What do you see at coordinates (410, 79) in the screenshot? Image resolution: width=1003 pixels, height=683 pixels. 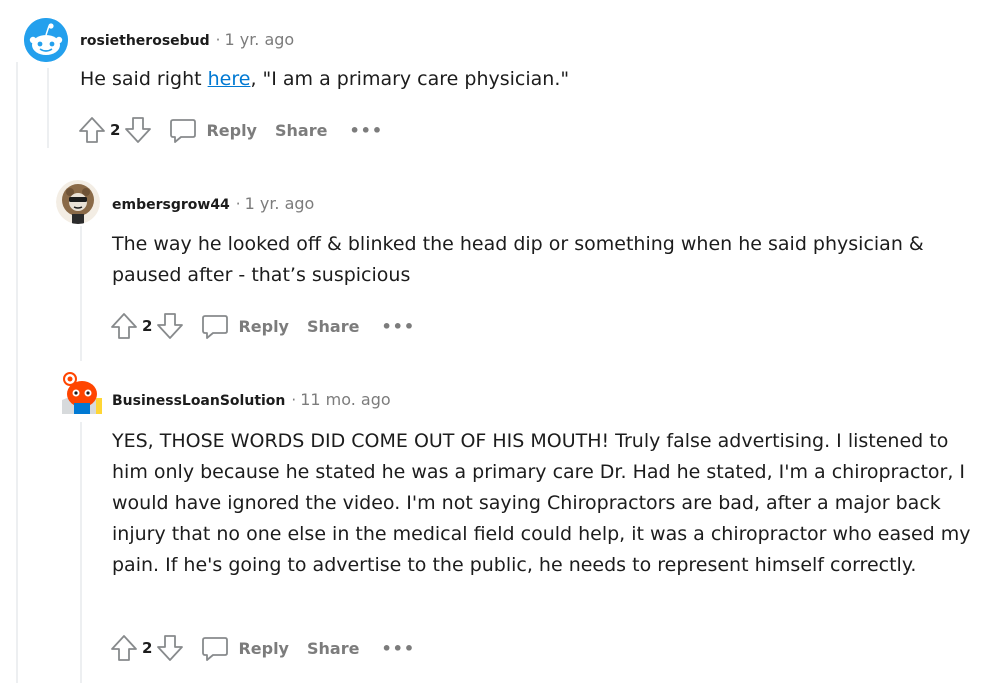 I see `comment-text: , "I am a primary care physician."` at bounding box center [410, 79].